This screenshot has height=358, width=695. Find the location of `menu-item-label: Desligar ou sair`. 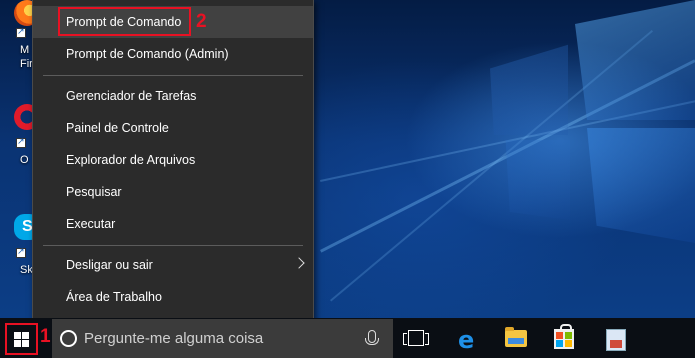

menu-item-label: Desligar ou sair is located at coordinates (109, 265).